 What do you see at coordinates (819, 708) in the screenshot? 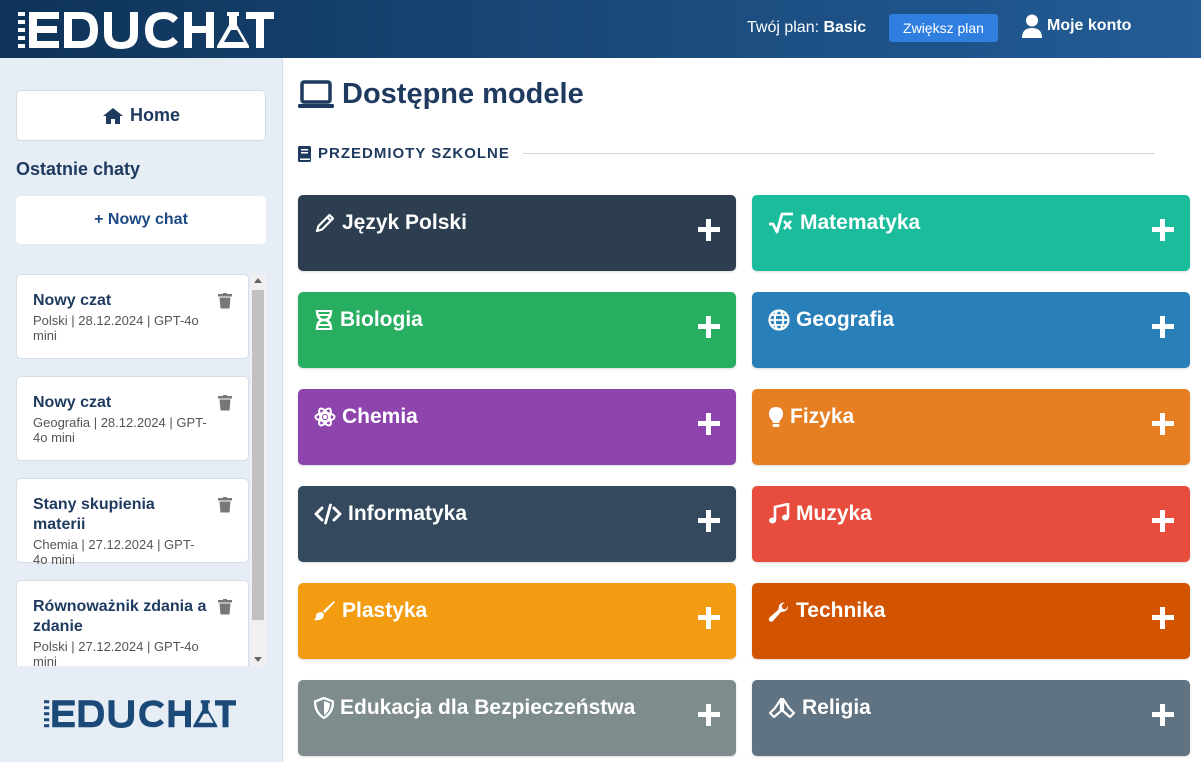
I see `card-heading: Religia` at bounding box center [819, 708].